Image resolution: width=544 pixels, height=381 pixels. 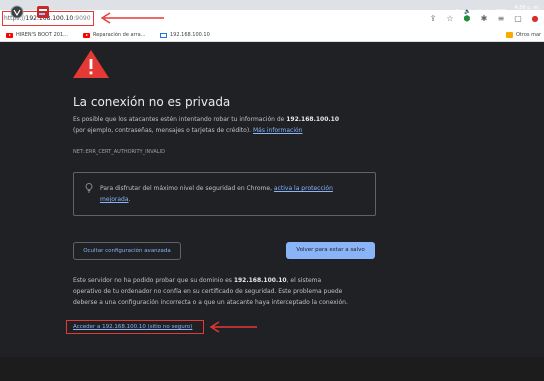 What do you see at coordinates (127, 251) in the screenshot?
I see `hide-advanced-button: Ocultar configuración avanzada` at bounding box center [127, 251].